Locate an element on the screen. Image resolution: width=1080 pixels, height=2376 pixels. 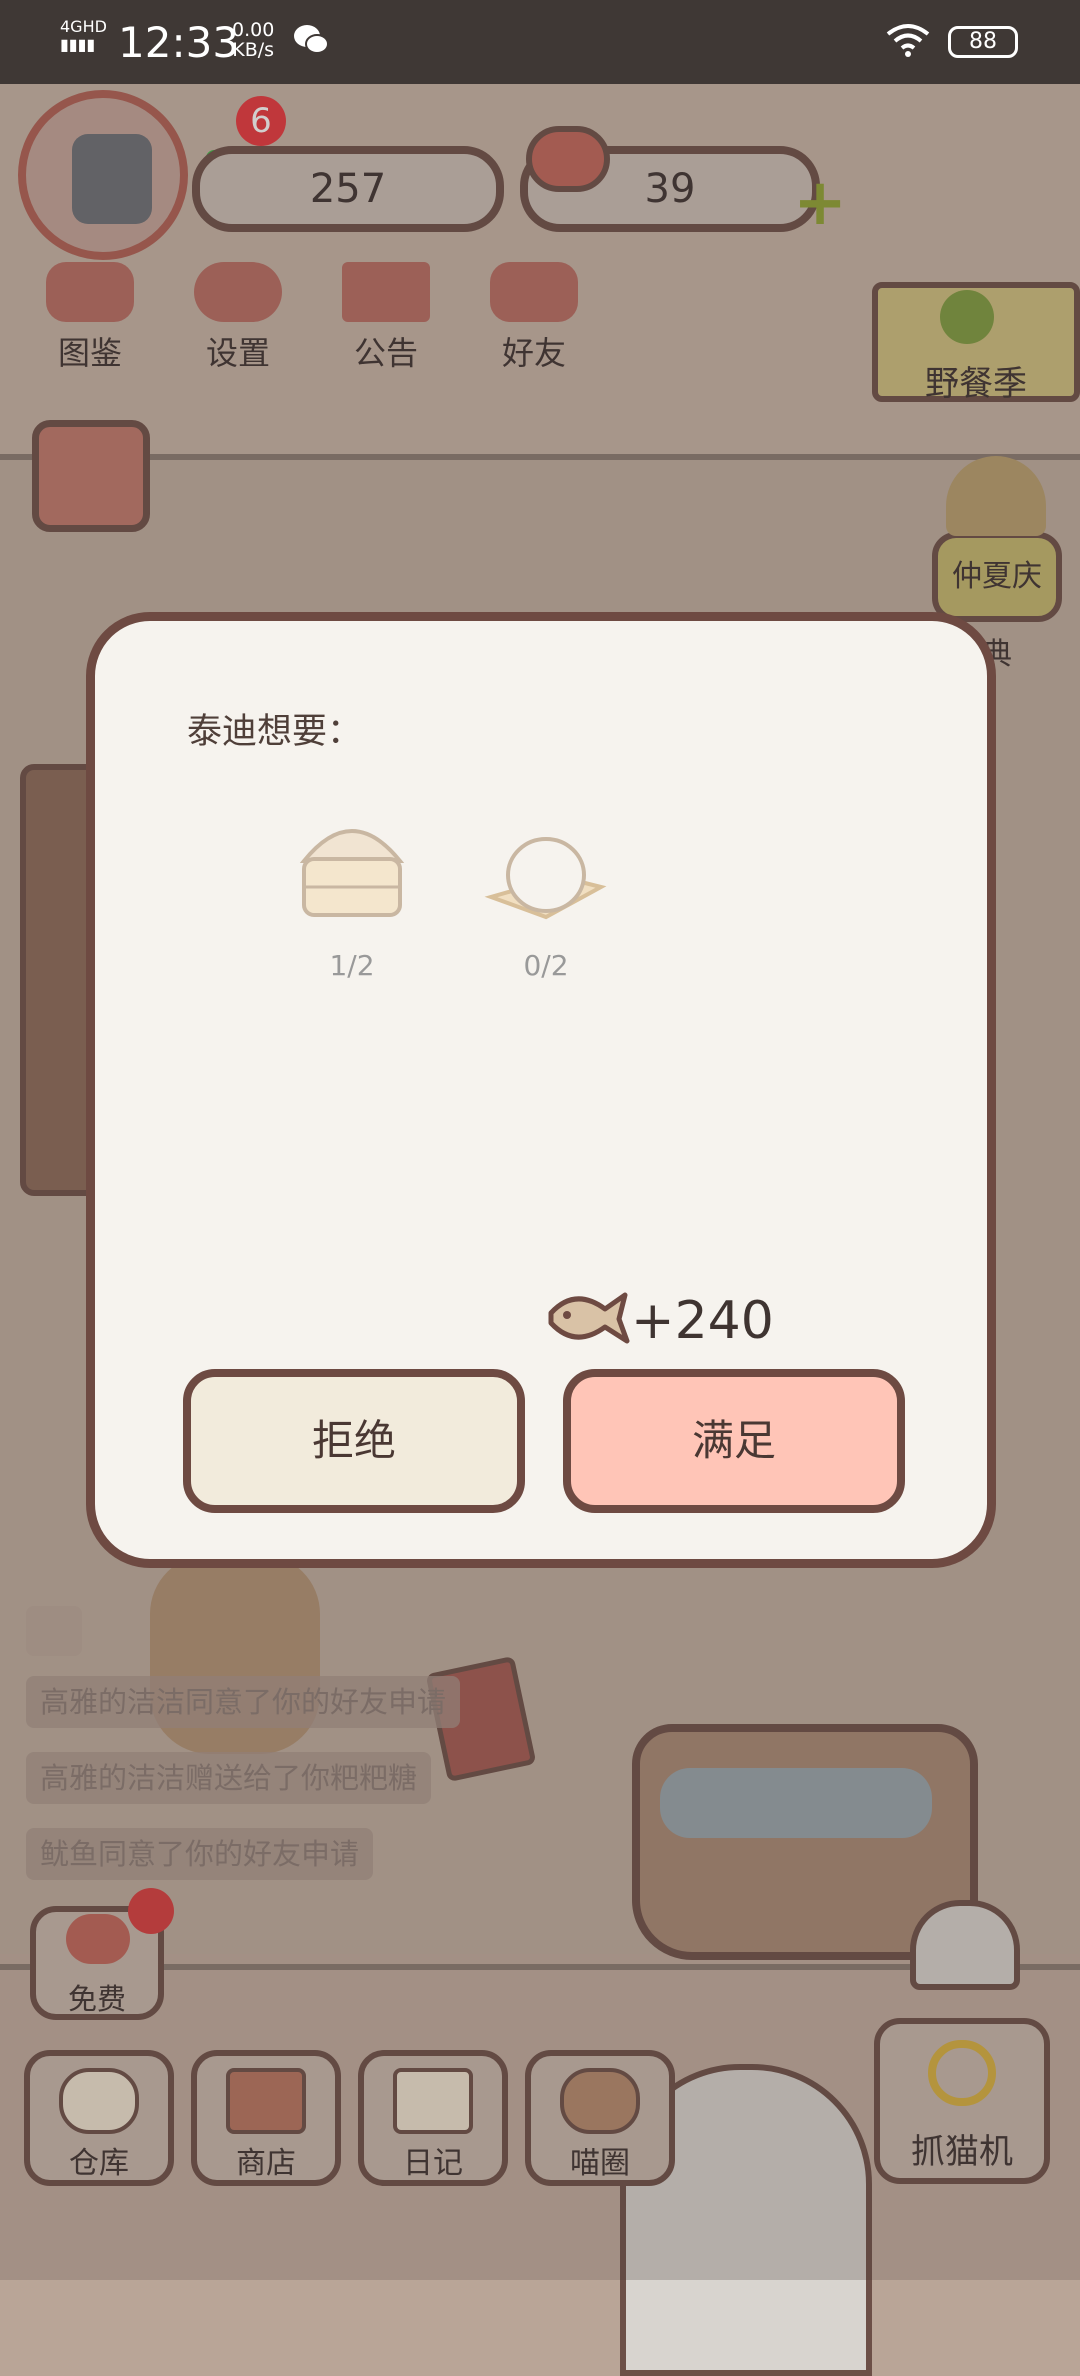
steamer-icon is located at coordinates (352, 873).